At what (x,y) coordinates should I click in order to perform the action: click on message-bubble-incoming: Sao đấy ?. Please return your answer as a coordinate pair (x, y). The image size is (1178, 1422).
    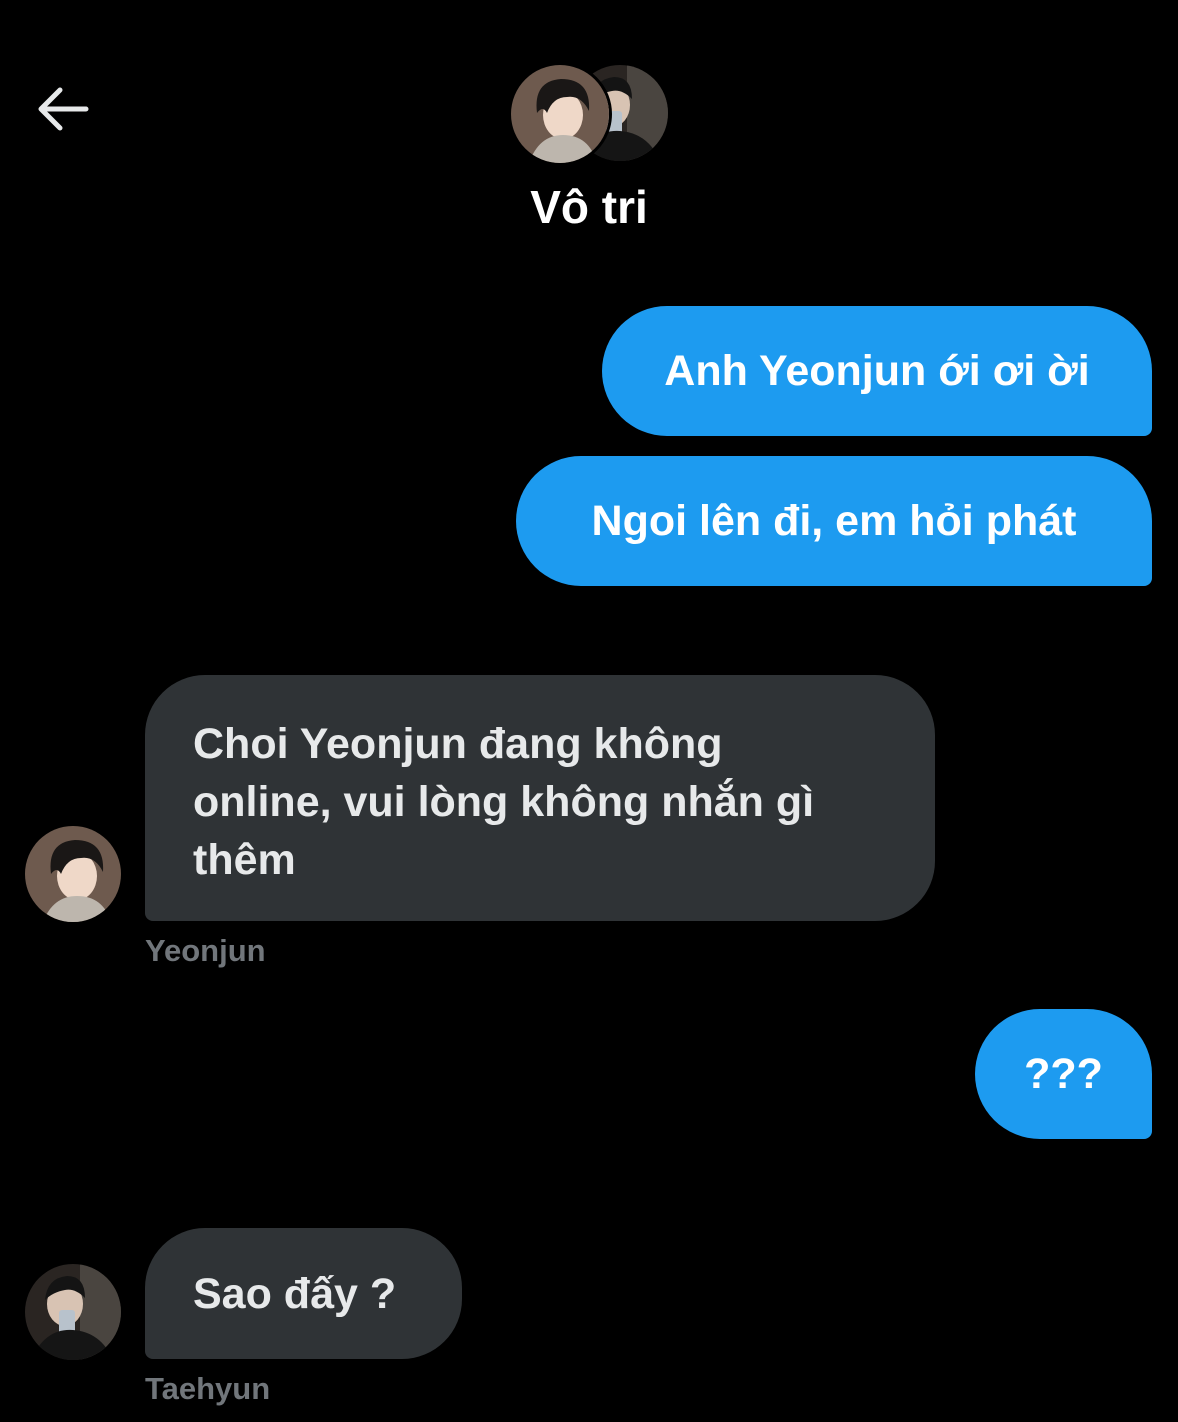
    Looking at the image, I should click on (303, 1293).